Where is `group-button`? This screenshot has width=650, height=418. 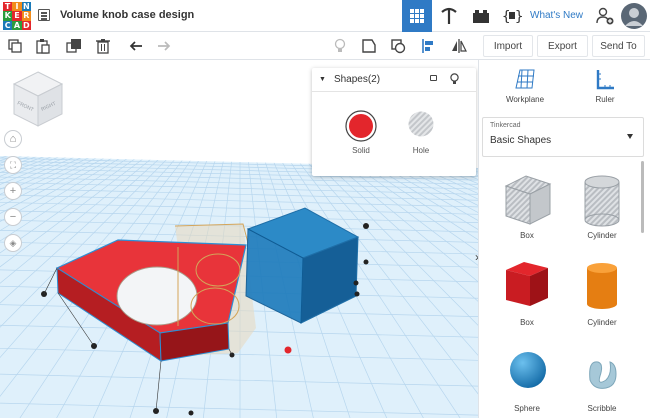 group-button is located at coordinates (398, 46).